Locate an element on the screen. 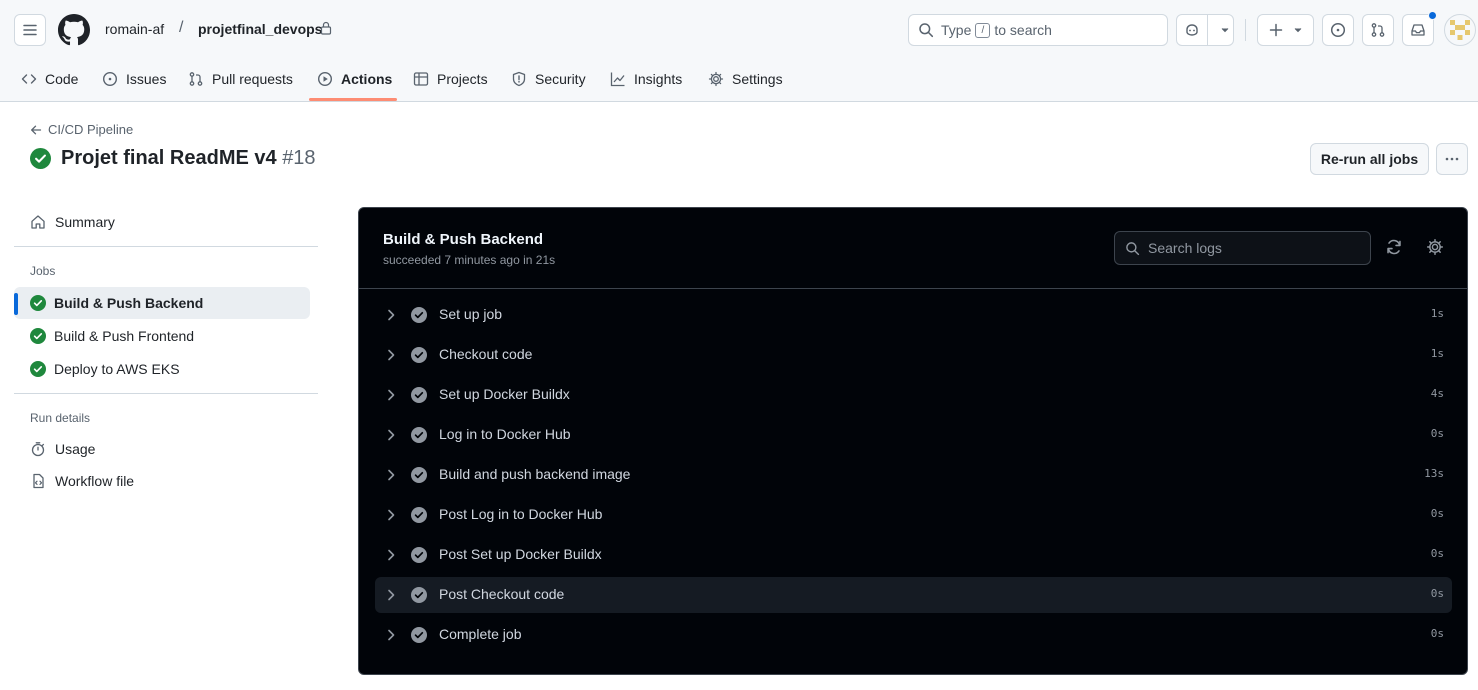 The image size is (1478, 690). shield-icon is located at coordinates (519, 79).